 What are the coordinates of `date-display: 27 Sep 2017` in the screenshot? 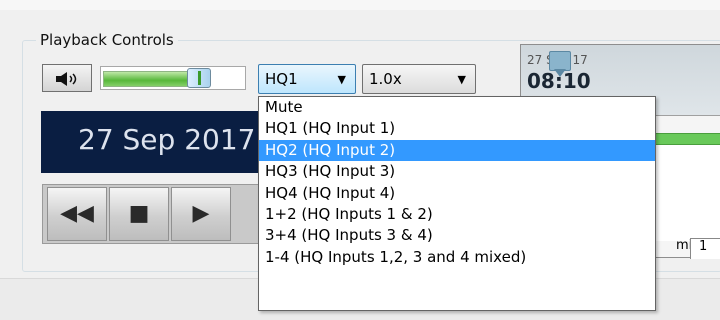 It's located at (151, 142).